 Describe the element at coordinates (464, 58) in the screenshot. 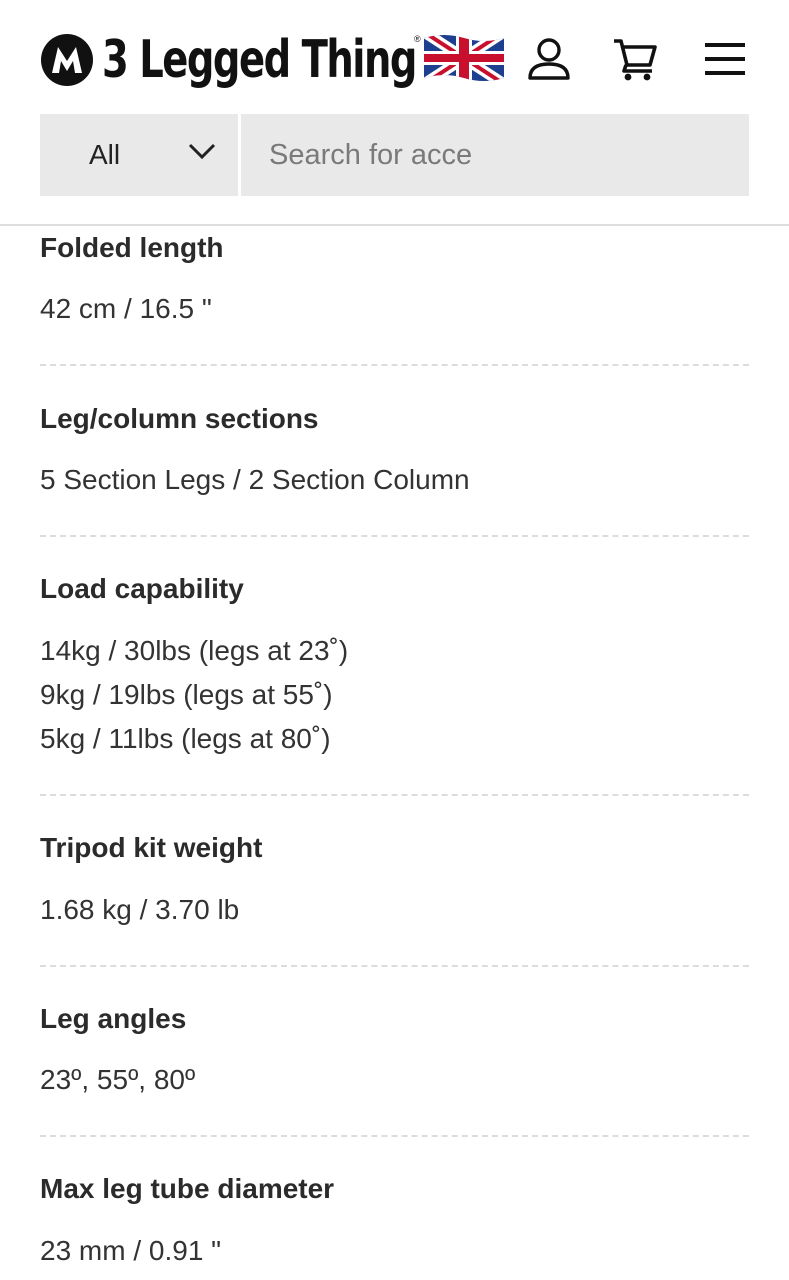

I see `uk-flag-icon` at that location.